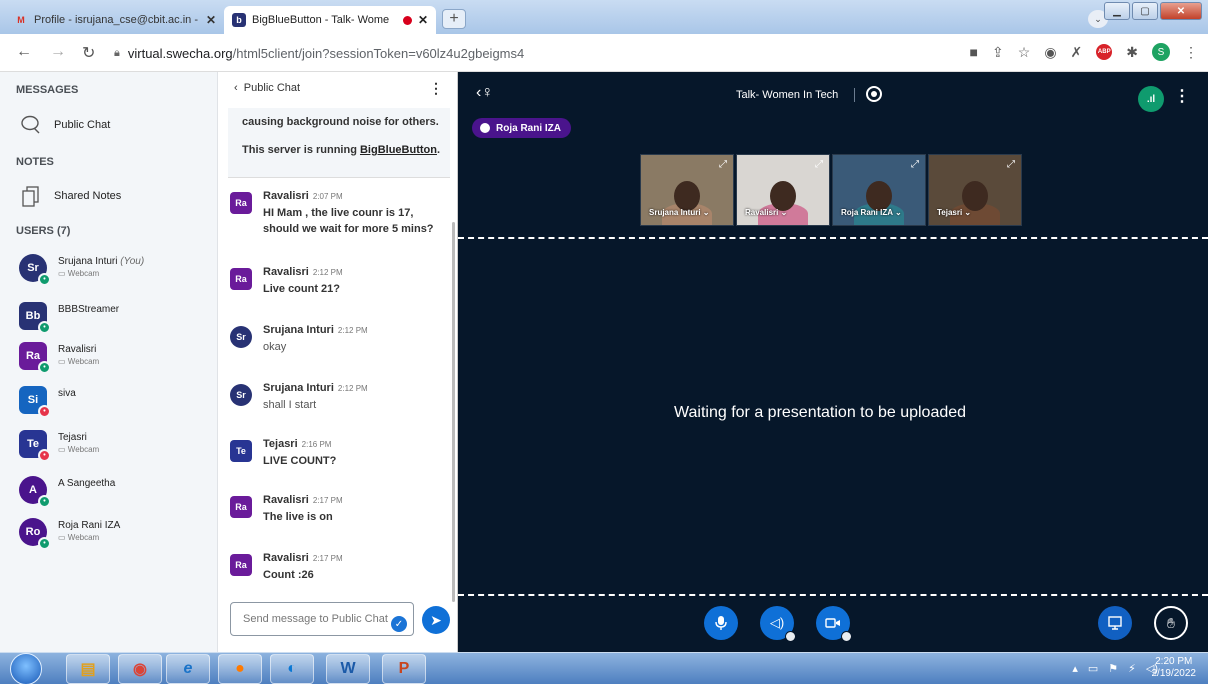 Image resolution: width=1208 pixels, height=684 pixels. What do you see at coordinates (790, 636) in the screenshot?
I see `audio-options-icon` at bounding box center [790, 636].